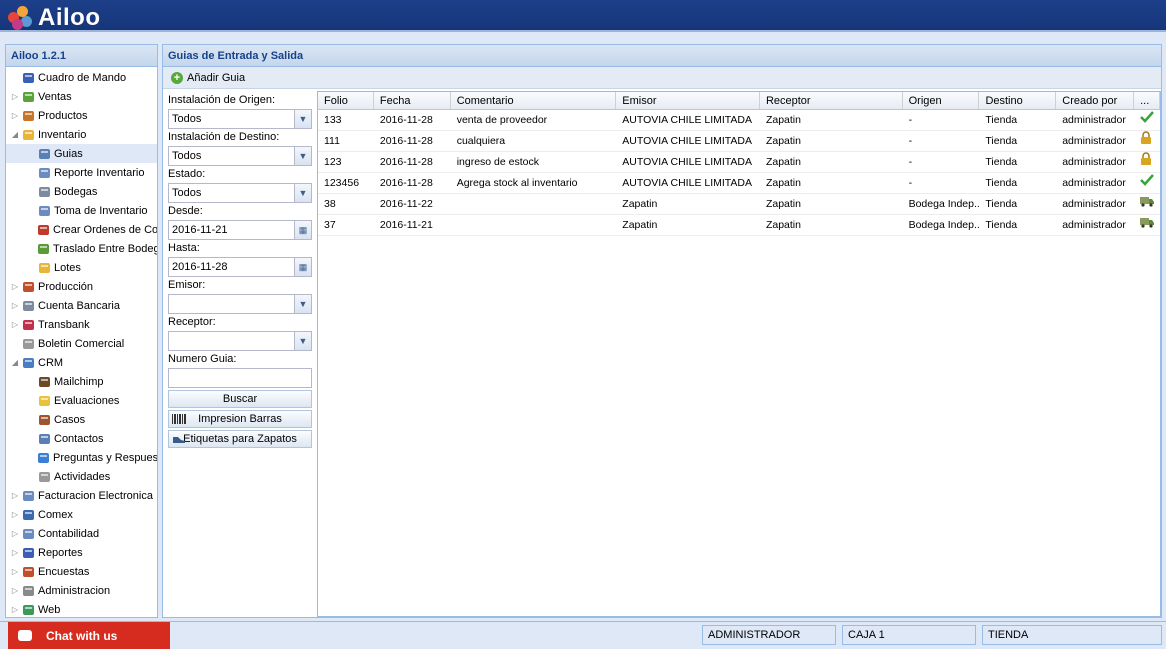 The width and height of the screenshot is (1166, 649). Describe the element at coordinates (54, 18) in the screenshot. I see `ailoo-logo: Ailoo` at that location.